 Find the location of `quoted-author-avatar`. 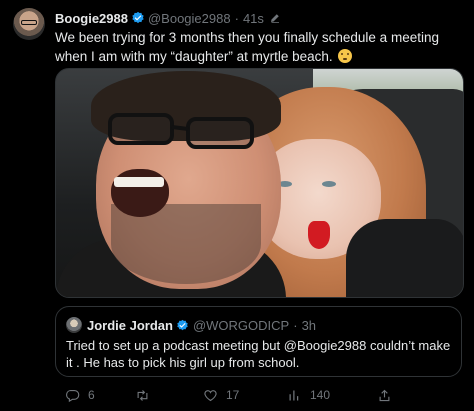

quoted-author-avatar is located at coordinates (74, 325).